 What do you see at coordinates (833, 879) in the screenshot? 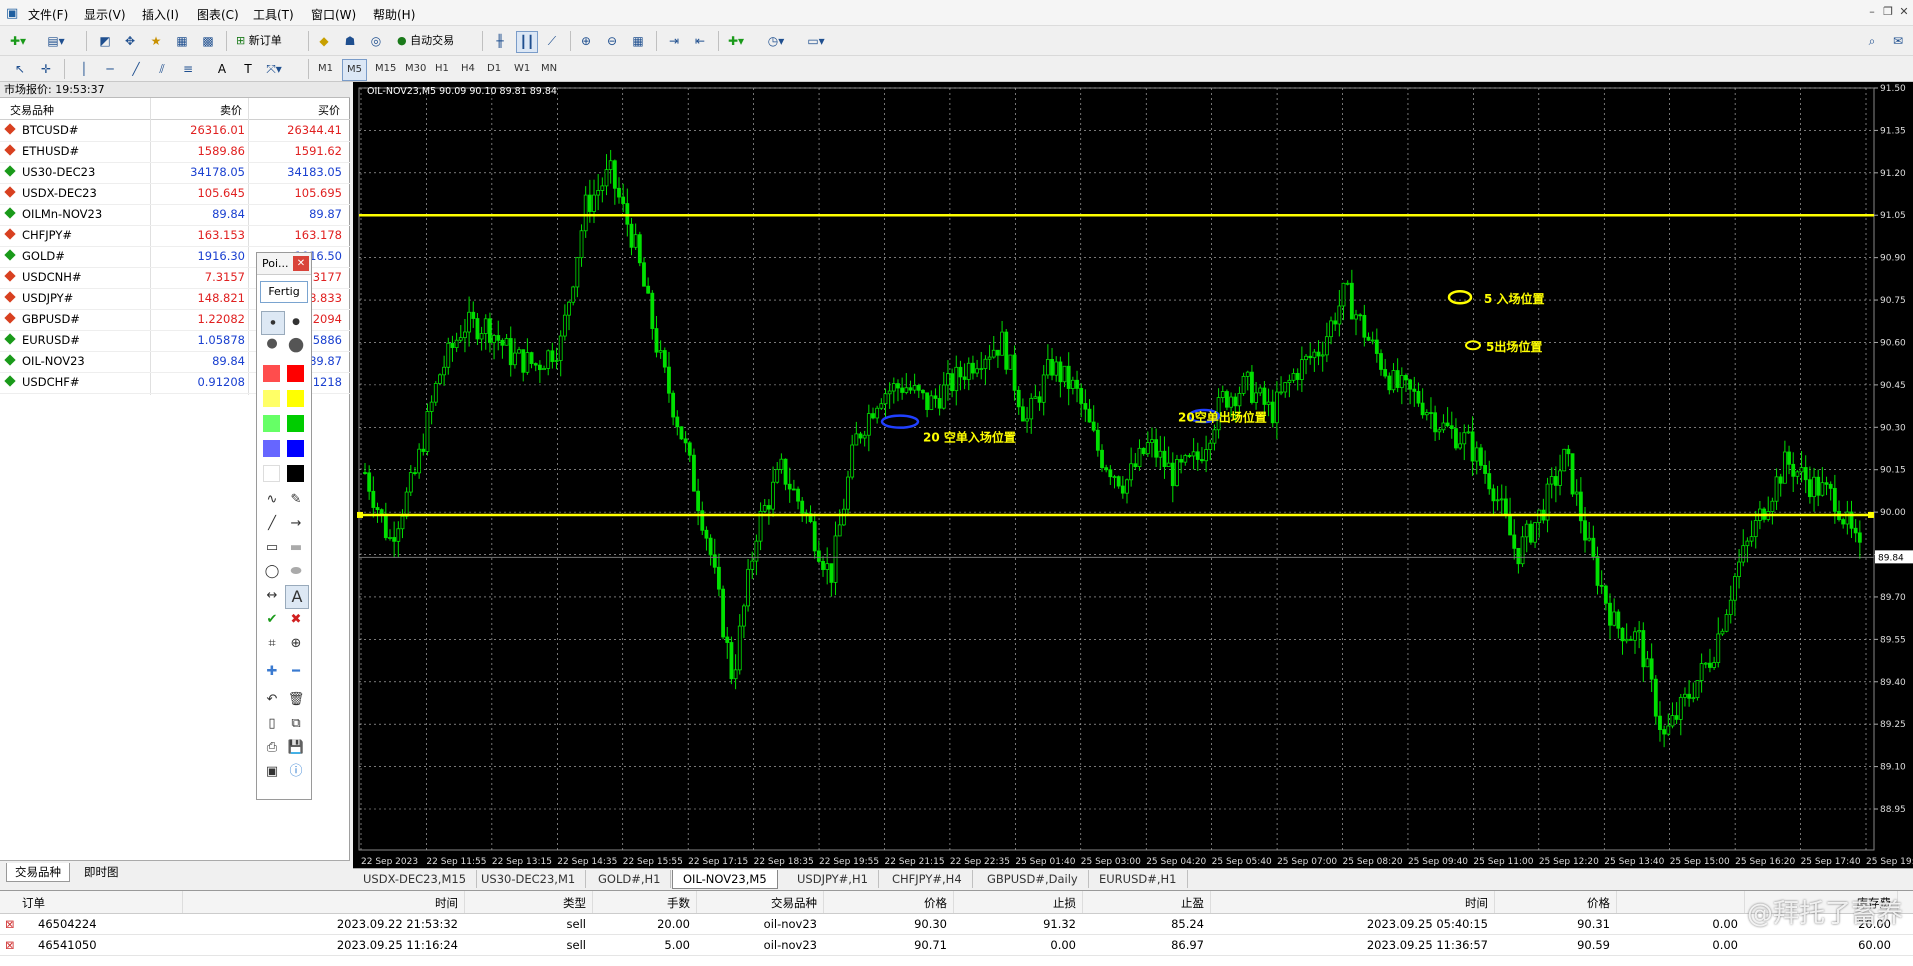
I see `chart-tab: USDJPY#,H1` at bounding box center [833, 879].